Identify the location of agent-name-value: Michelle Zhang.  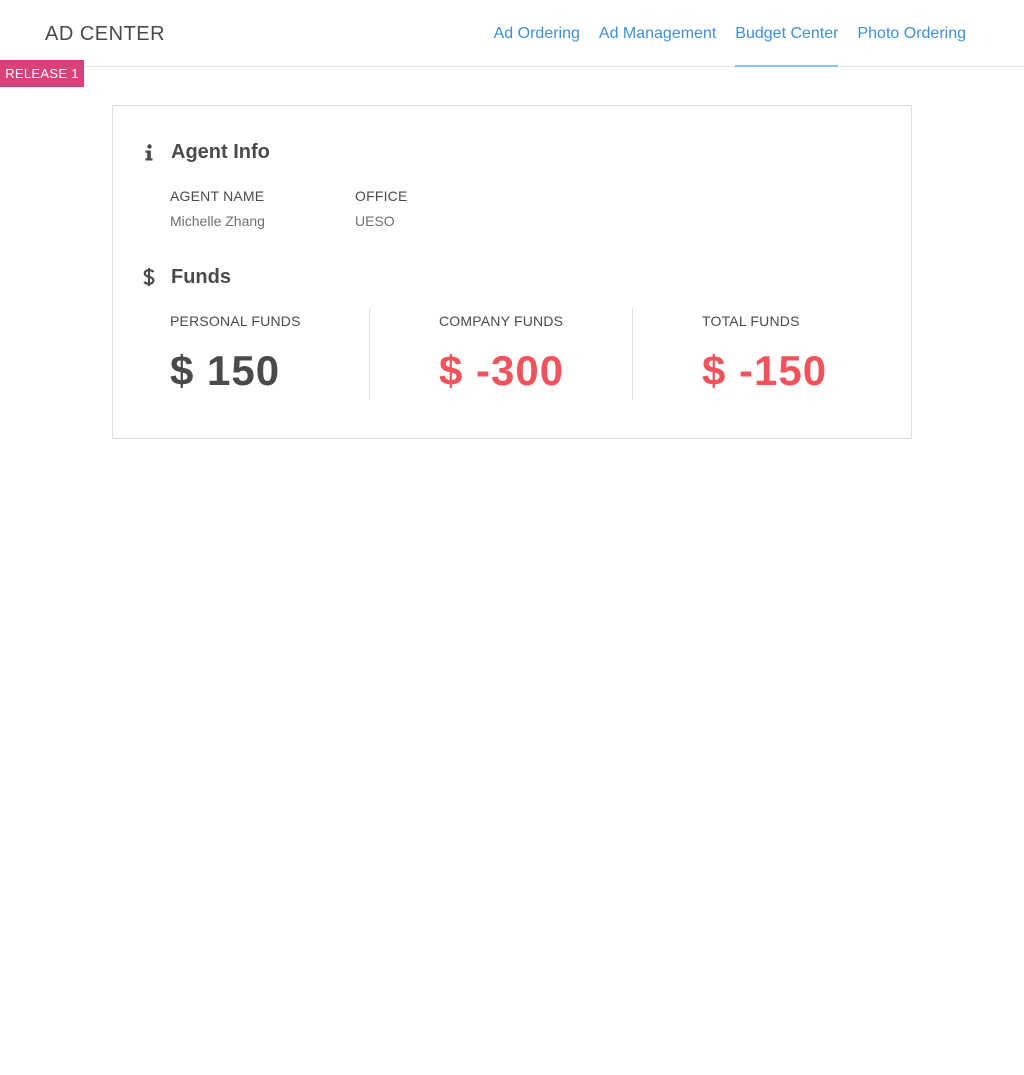
(217, 221).